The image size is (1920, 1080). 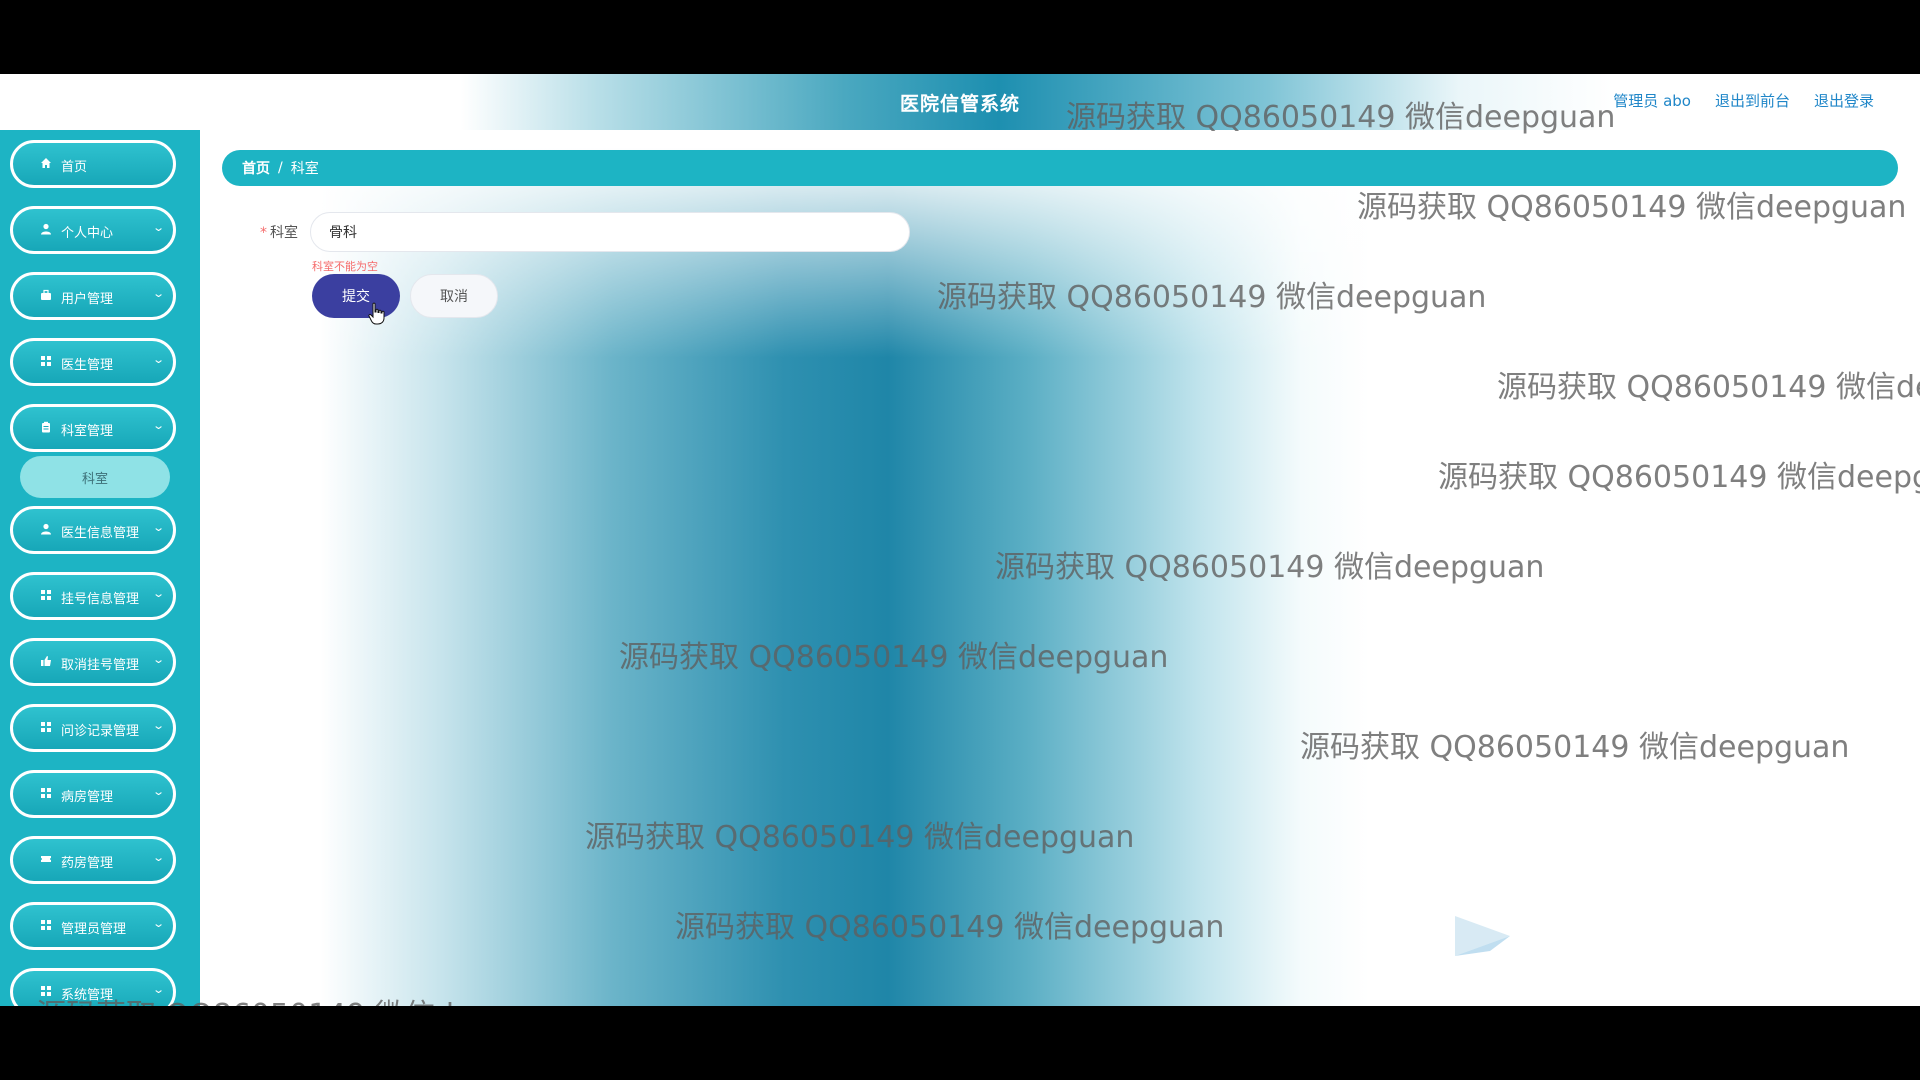 I want to click on sidebar-item-label: 系统管理, so click(x=87, y=995).